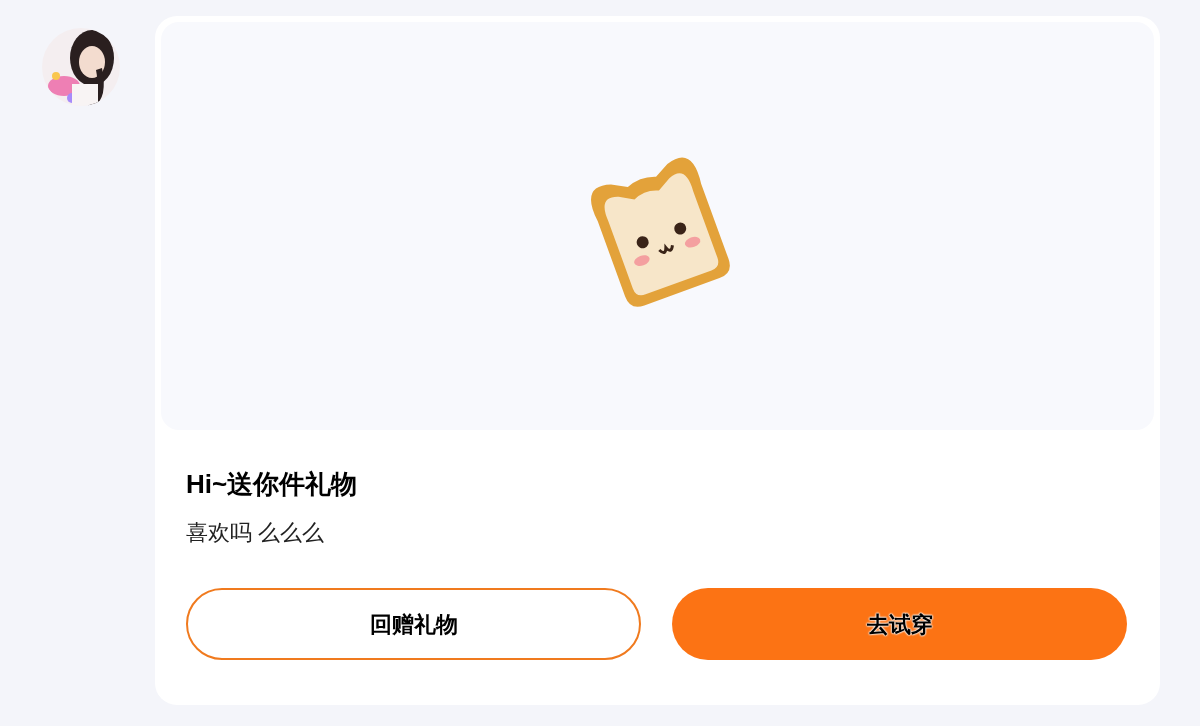 This screenshot has height=726, width=1200. Describe the element at coordinates (256, 533) in the screenshot. I see `gift-message: 喜欢吗 么么么` at that location.